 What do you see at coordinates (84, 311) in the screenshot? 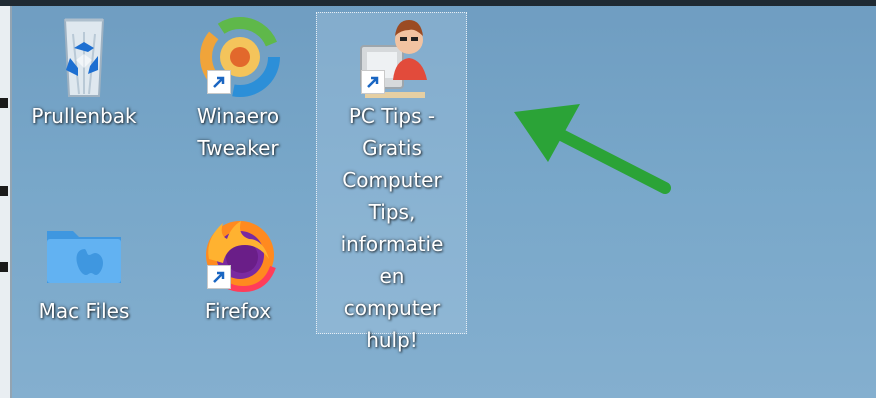
I see `desktop-icon-label: Mac Files` at bounding box center [84, 311].